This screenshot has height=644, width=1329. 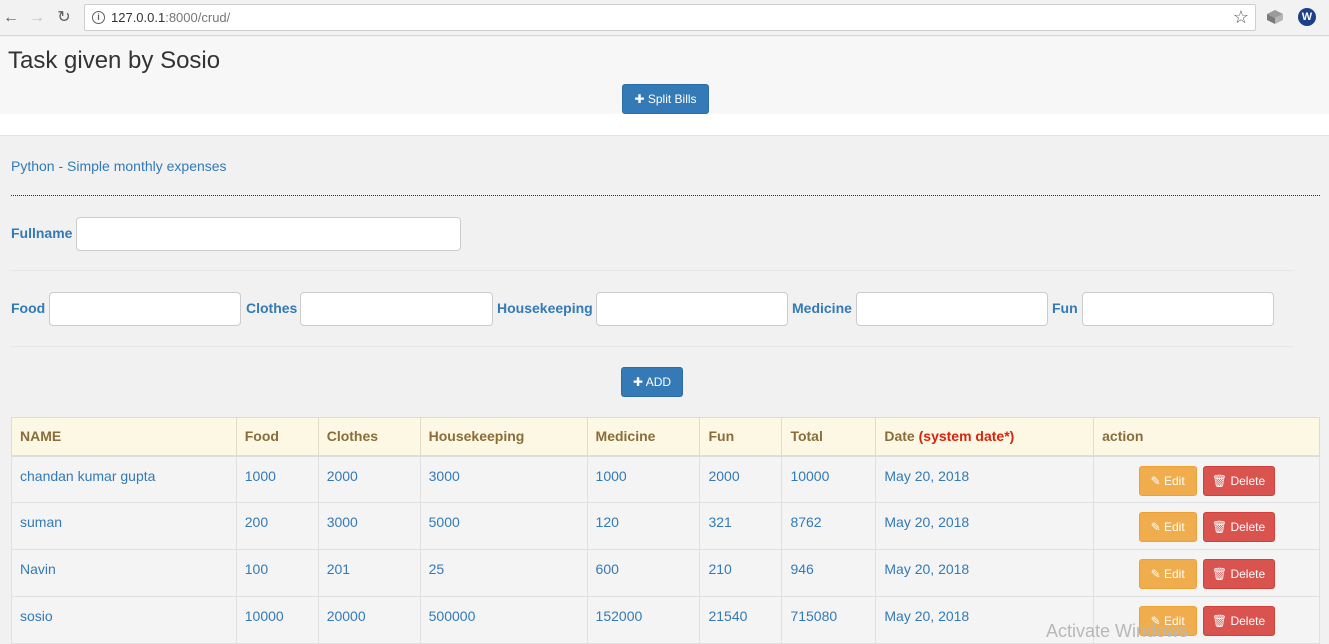 I want to click on header-name: NAME, so click(x=124, y=437).